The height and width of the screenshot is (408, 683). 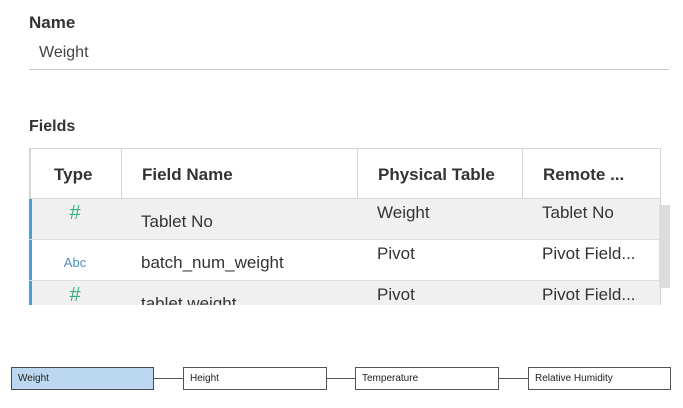 I want to click on physical-table-cell: Weight, so click(x=403, y=212).